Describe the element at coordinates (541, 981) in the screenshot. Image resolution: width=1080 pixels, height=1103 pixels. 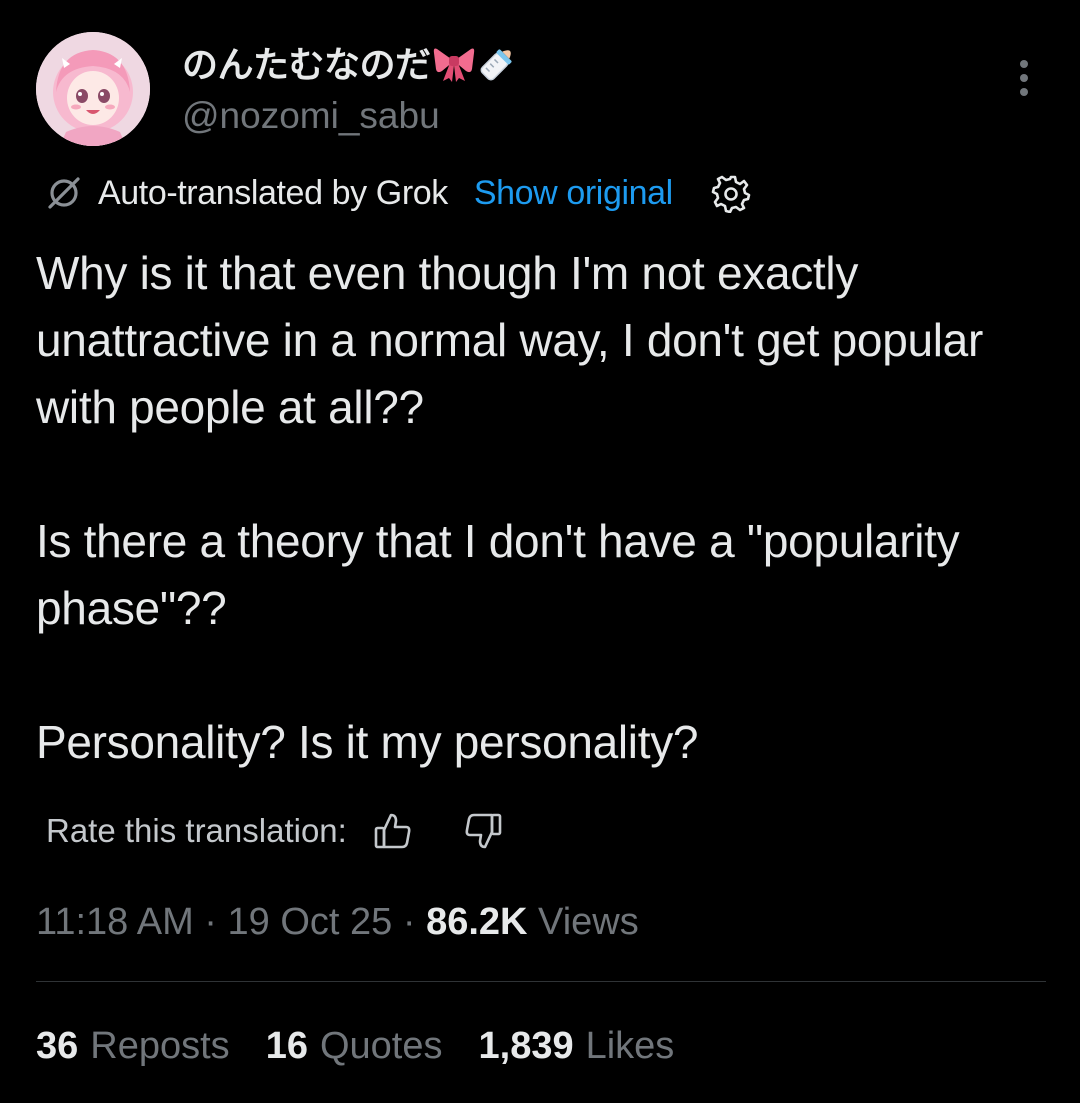
I see `divider` at that location.